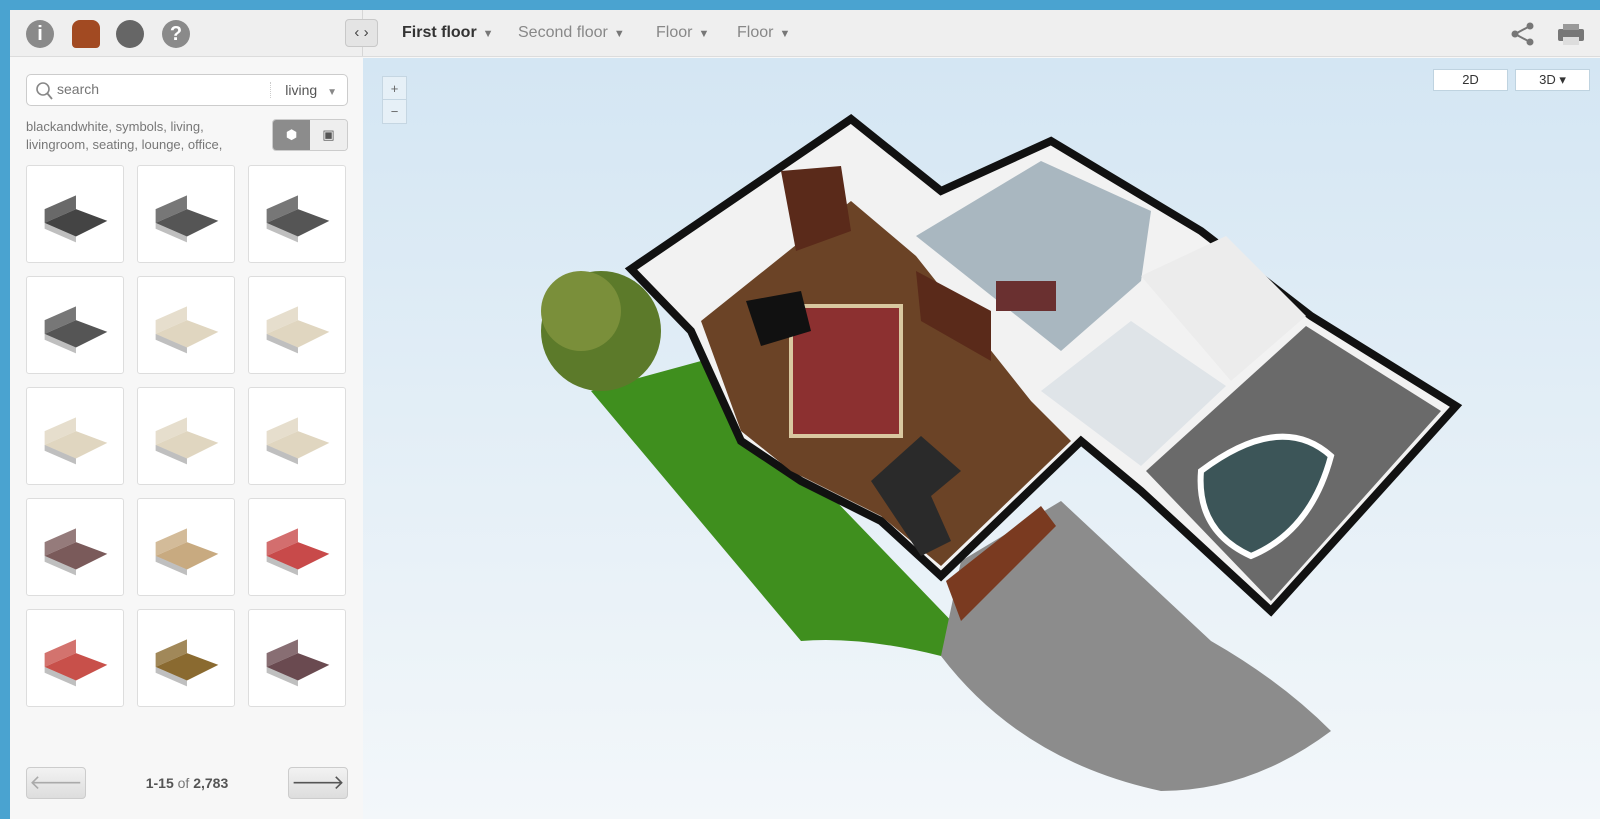 The width and height of the screenshot is (1600, 819). I want to click on info-icon: i, so click(40, 34).